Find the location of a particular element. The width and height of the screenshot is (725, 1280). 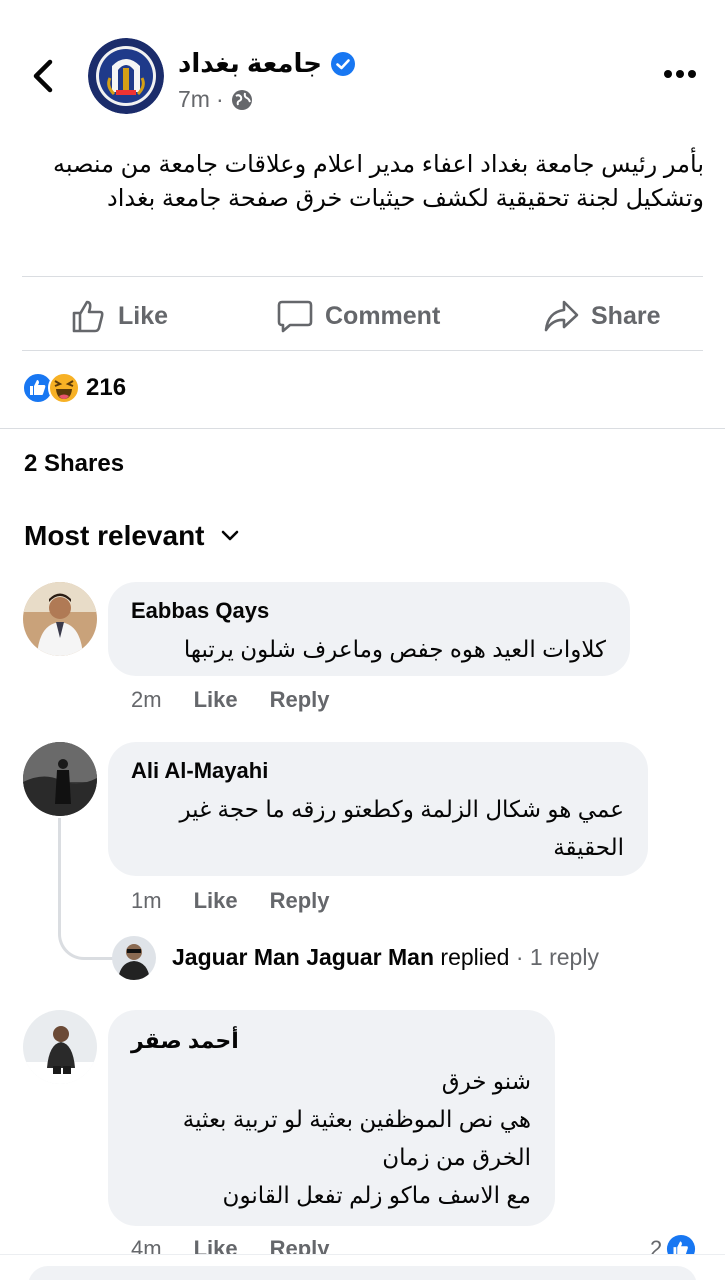

section-divider is located at coordinates (362, 428).